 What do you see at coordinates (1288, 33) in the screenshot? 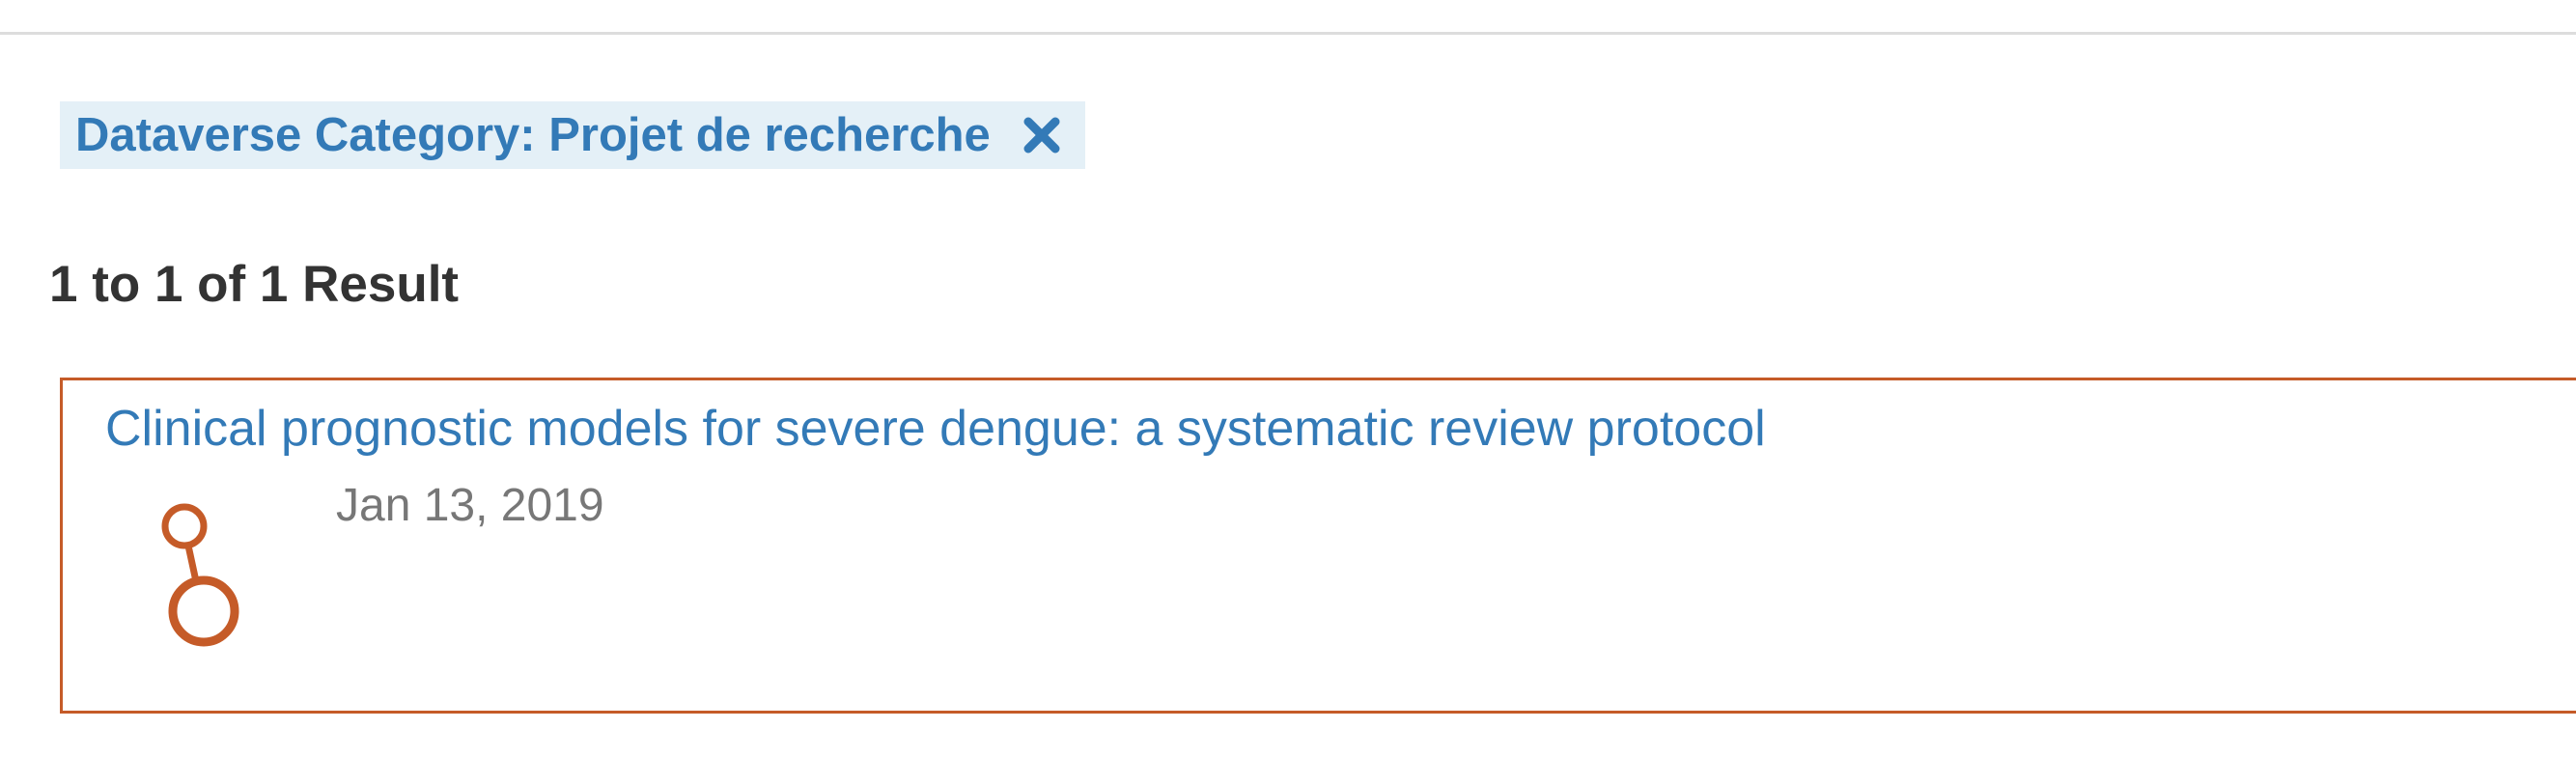
I see `top-divider` at bounding box center [1288, 33].